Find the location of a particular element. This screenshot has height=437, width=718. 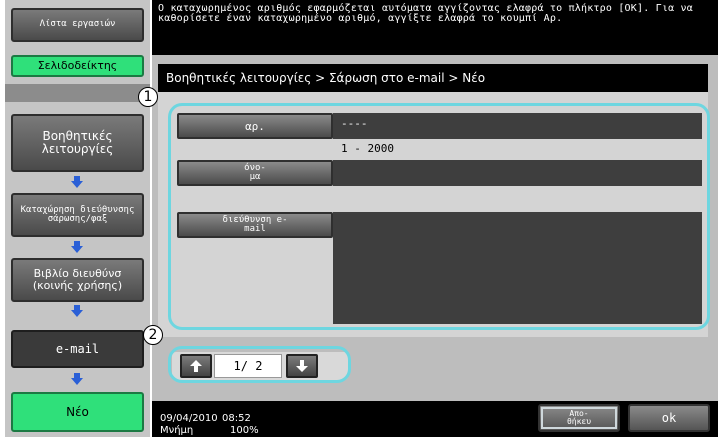

step-new-button: Νέο is located at coordinates (77, 412).